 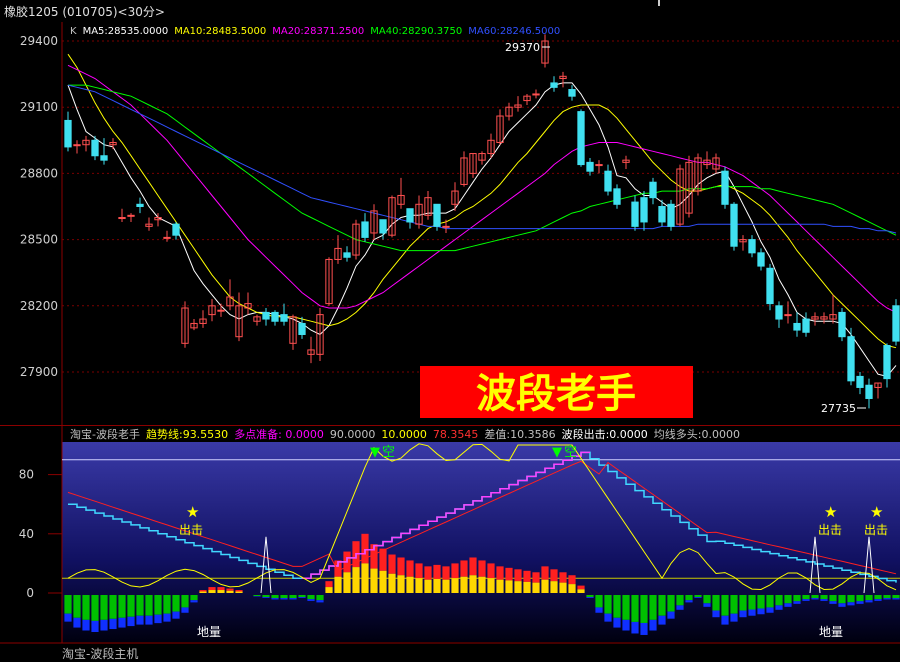 I want to click on indicator-legend-item: 波段出击:0.0000, so click(x=605, y=434).